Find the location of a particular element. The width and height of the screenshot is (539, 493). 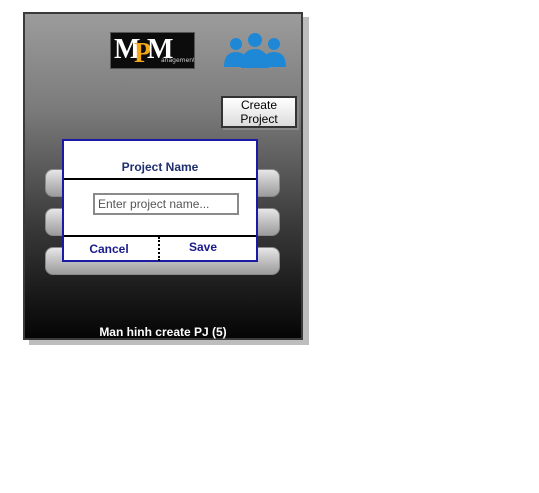

dialog-title: Project Name is located at coordinates (160, 167).